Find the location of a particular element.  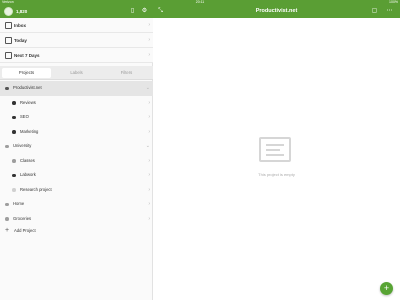

sidebar-item-label: Inbox is located at coordinates (20, 25).